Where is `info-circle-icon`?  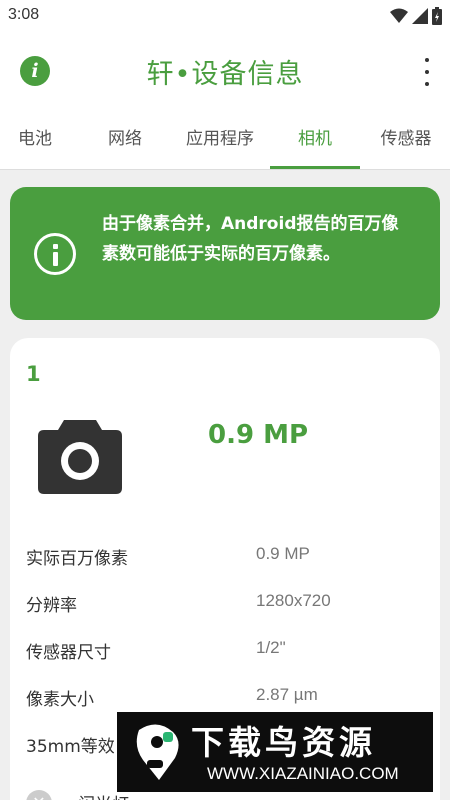 info-circle-icon is located at coordinates (55, 254).